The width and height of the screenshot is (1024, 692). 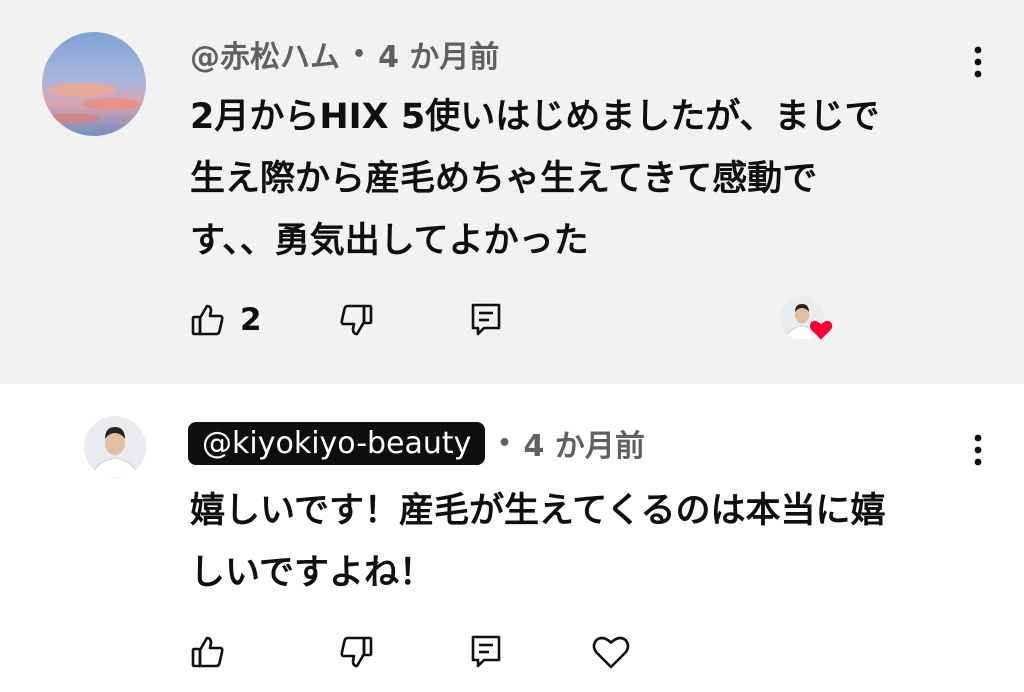 I want to click on heart-button, so click(x=611, y=652).